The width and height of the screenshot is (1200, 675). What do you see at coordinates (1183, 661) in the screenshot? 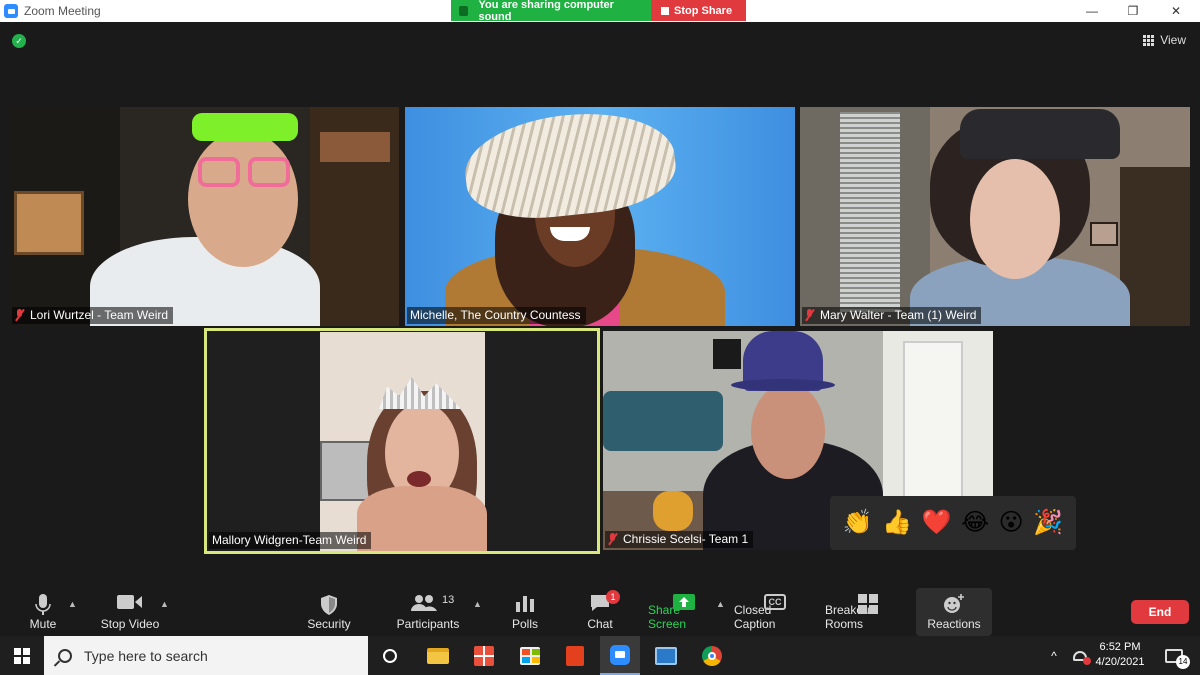
I see `notification-count: 14` at bounding box center [1183, 661].